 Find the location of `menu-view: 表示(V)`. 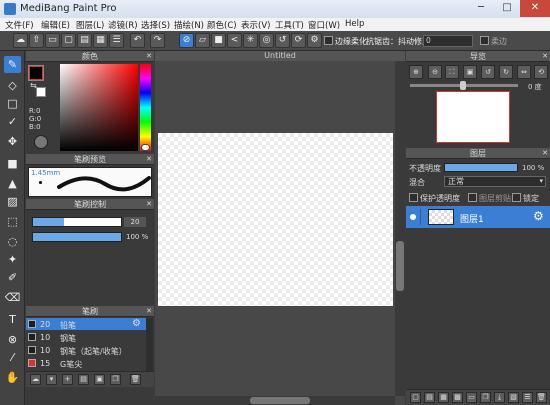

menu-view: 表示(V) is located at coordinates (255, 25).